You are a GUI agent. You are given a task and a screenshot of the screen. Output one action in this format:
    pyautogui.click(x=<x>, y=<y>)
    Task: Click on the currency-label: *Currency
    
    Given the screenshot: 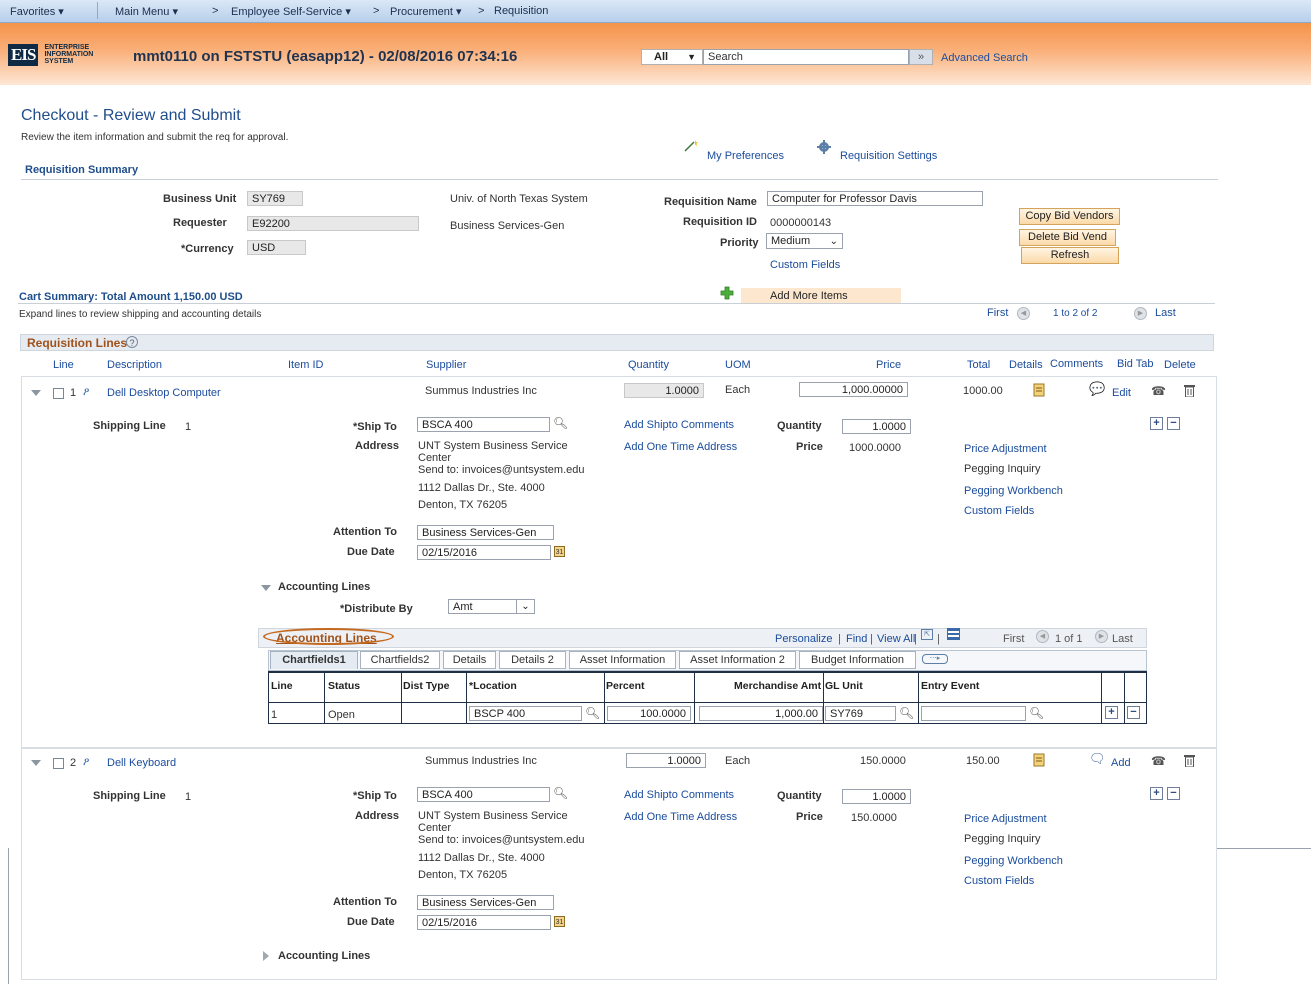 What is the action you would take?
    pyautogui.click(x=207, y=249)
    